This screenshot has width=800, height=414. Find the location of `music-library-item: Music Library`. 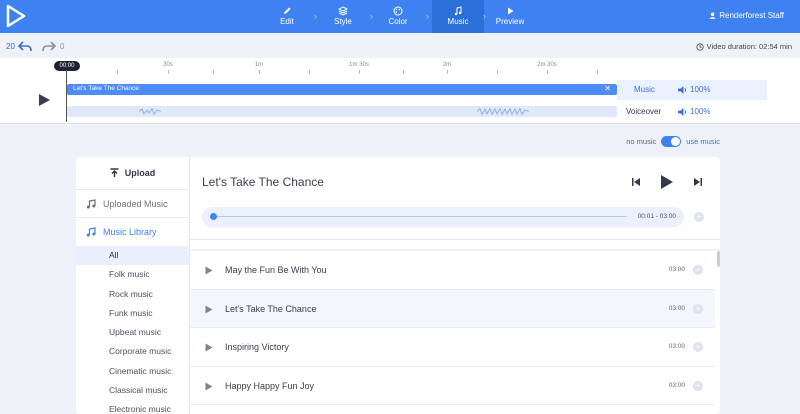

music-library-item: Music Library is located at coordinates (132, 232).